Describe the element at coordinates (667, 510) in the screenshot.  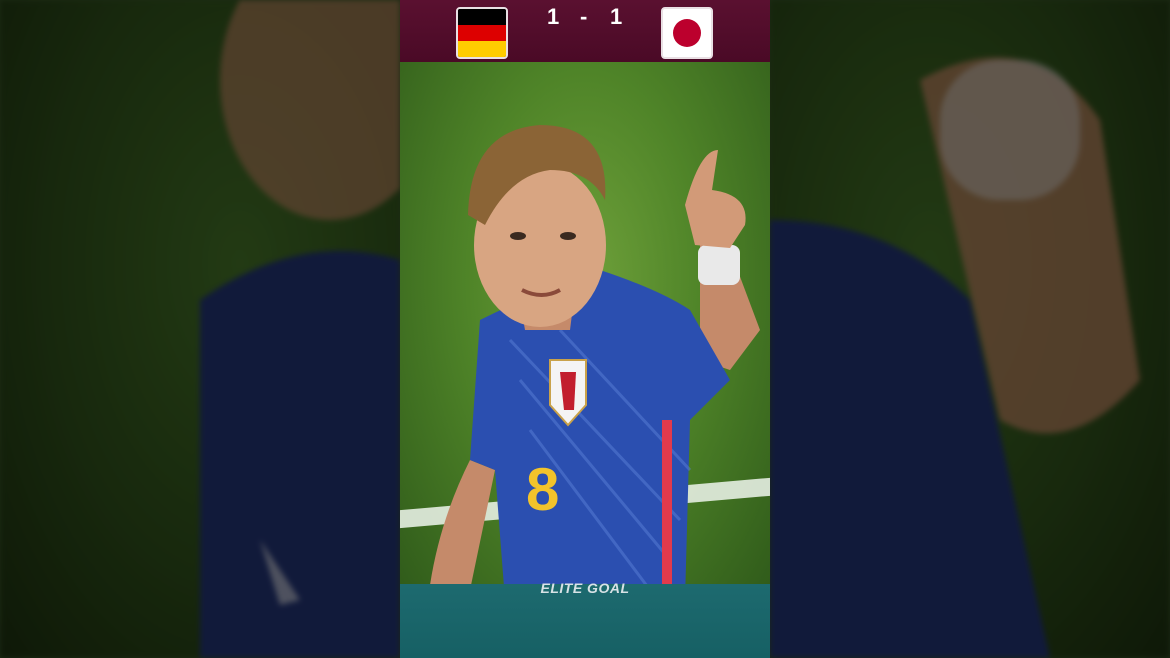
I see `shirt-trim` at that location.